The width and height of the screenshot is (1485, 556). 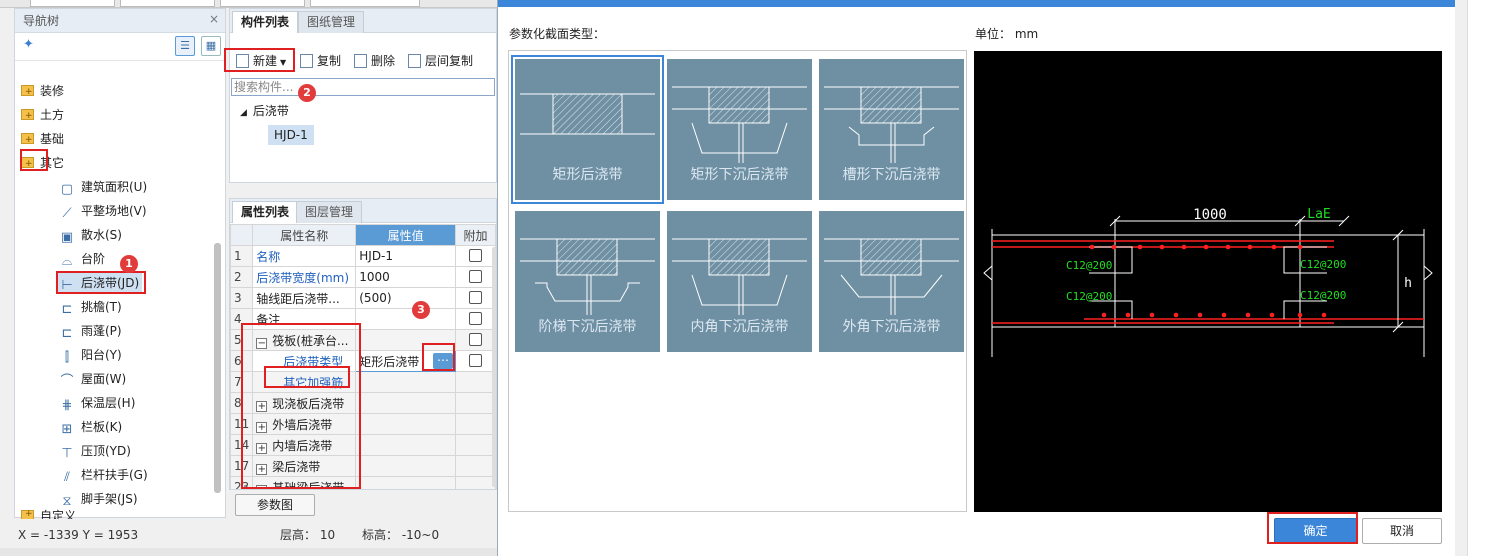 I want to click on table-row: 7 其它加强筋, so click(x=363, y=382).